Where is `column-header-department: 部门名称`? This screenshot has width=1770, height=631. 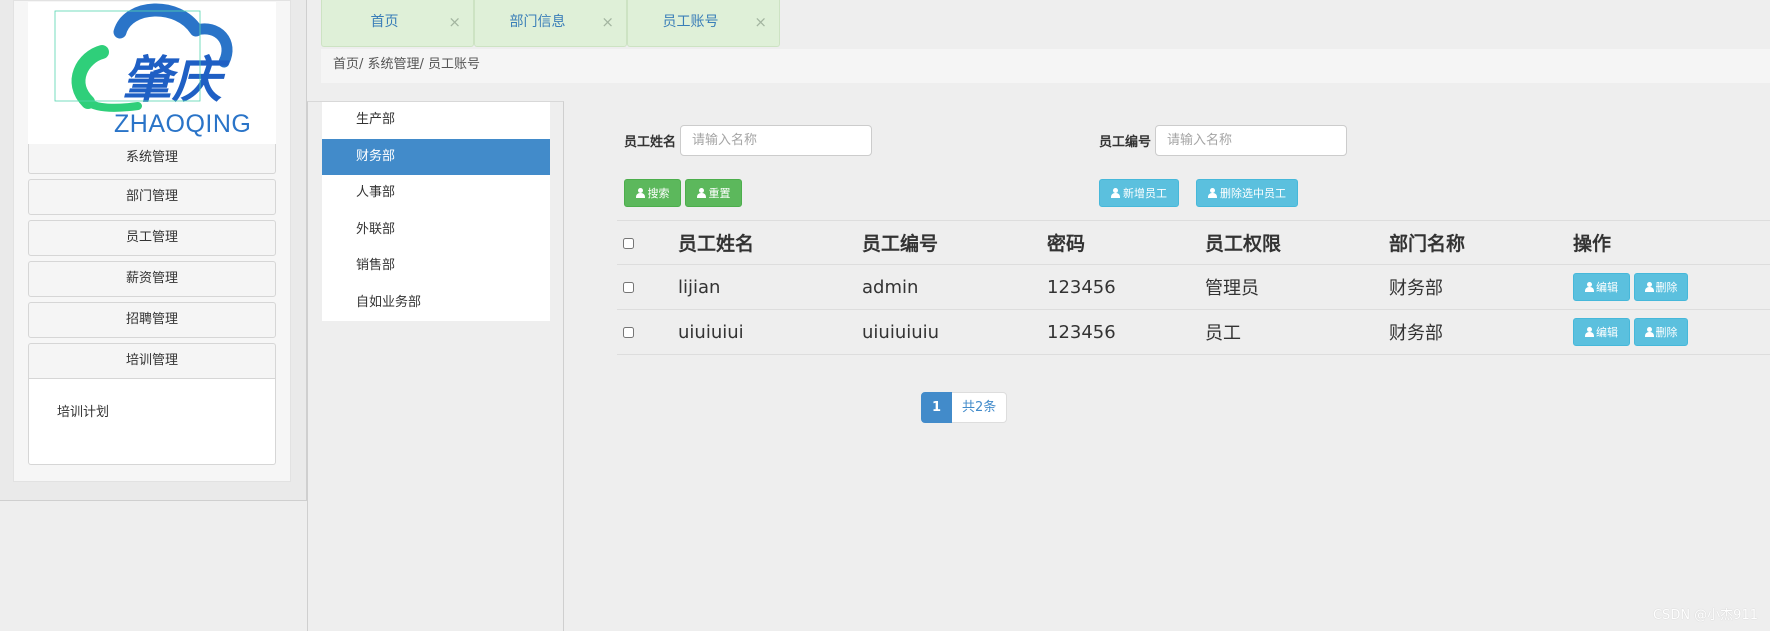
column-header-department: 部门名称 is located at coordinates (1481, 242).